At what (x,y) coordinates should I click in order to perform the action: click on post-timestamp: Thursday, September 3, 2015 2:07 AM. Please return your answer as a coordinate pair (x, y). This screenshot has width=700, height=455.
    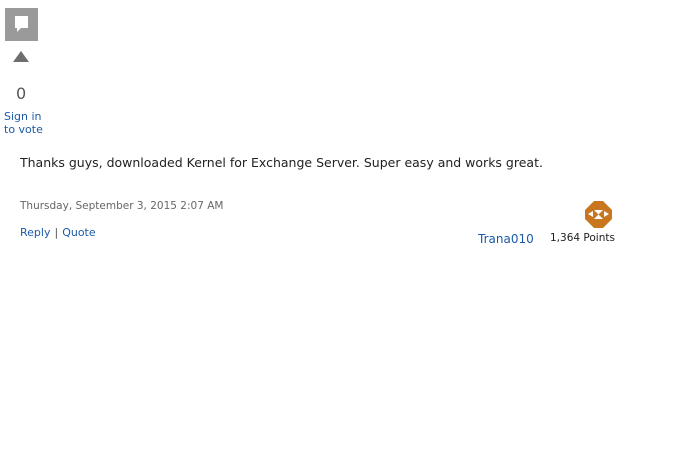
    Looking at the image, I should click on (122, 206).